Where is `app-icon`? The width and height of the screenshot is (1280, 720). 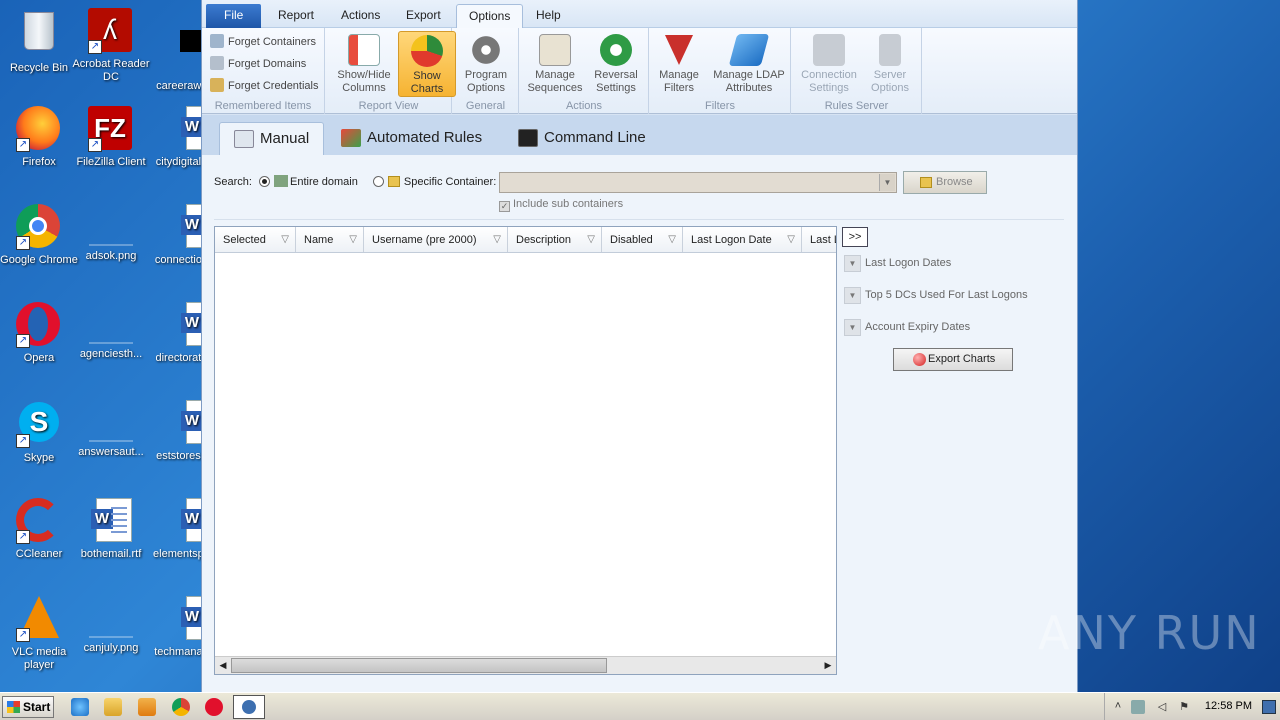
app-icon is located at coordinates (249, 707).